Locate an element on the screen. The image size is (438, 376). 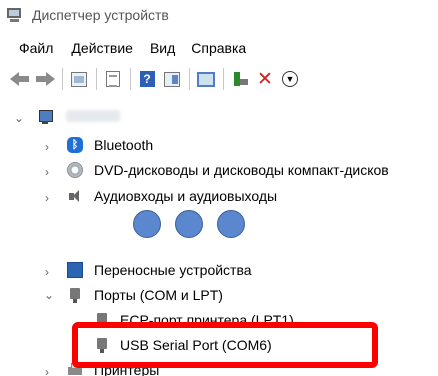
tree-item-dvd: DVD-дисководы и дисководы компакт-дисков is located at coordinates (241, 170).